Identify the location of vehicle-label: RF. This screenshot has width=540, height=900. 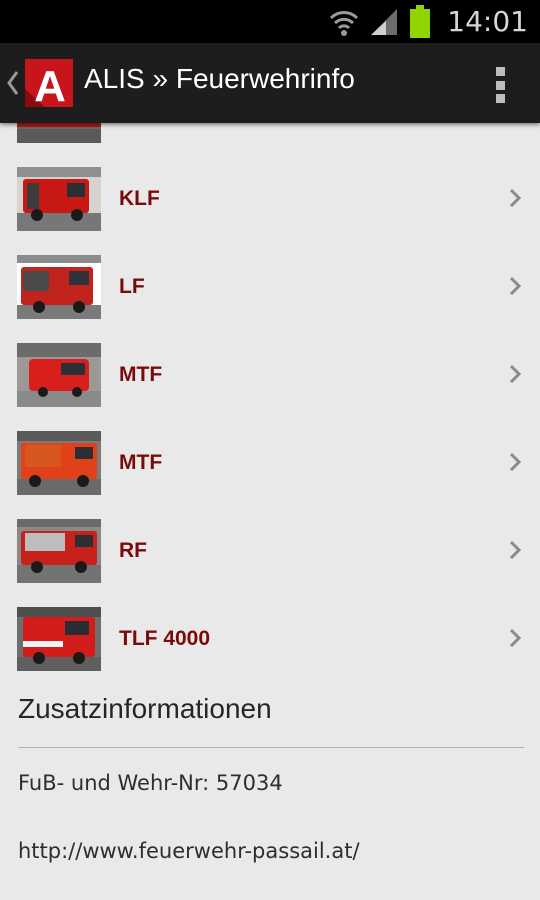
(133, 550).